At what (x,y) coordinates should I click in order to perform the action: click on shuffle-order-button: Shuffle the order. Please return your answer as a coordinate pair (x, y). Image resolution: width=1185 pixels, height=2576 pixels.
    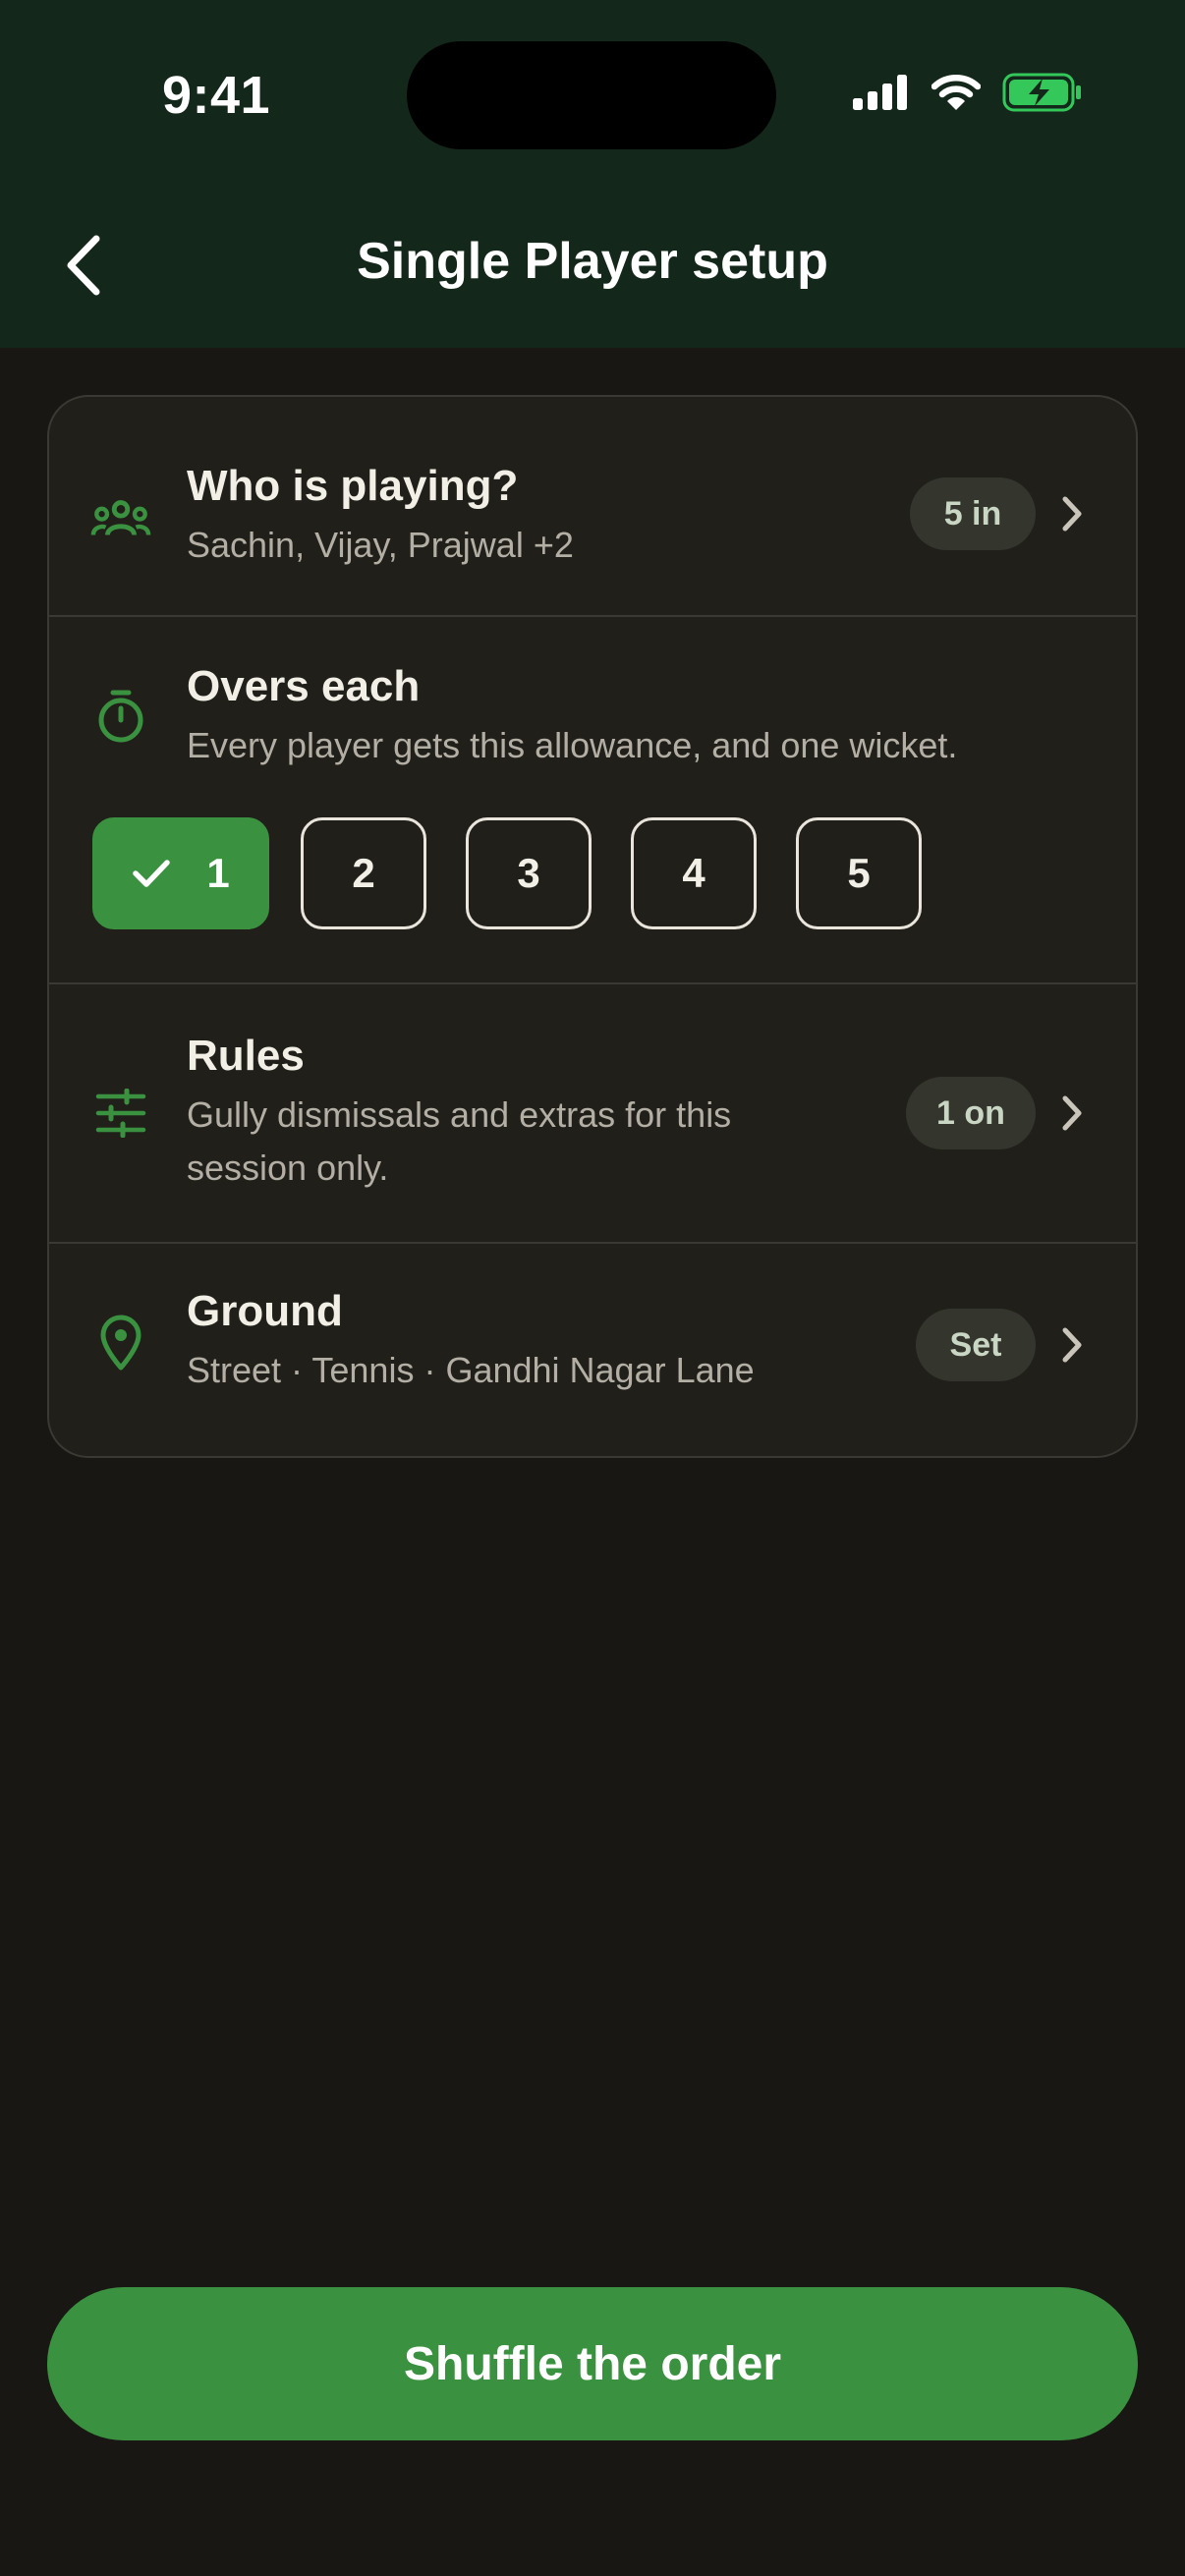
    Looking at the image, I should click on (592, 2363).